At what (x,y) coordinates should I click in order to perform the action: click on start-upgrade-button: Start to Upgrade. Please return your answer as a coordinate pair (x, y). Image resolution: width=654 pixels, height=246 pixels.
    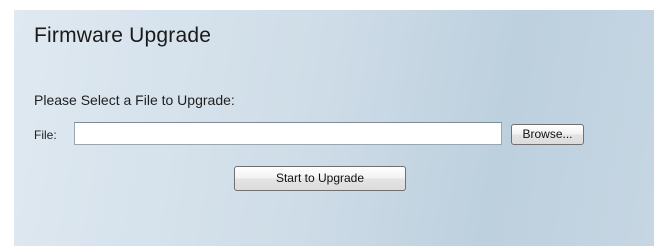
    Looking at the image, I should click on (320, 178).